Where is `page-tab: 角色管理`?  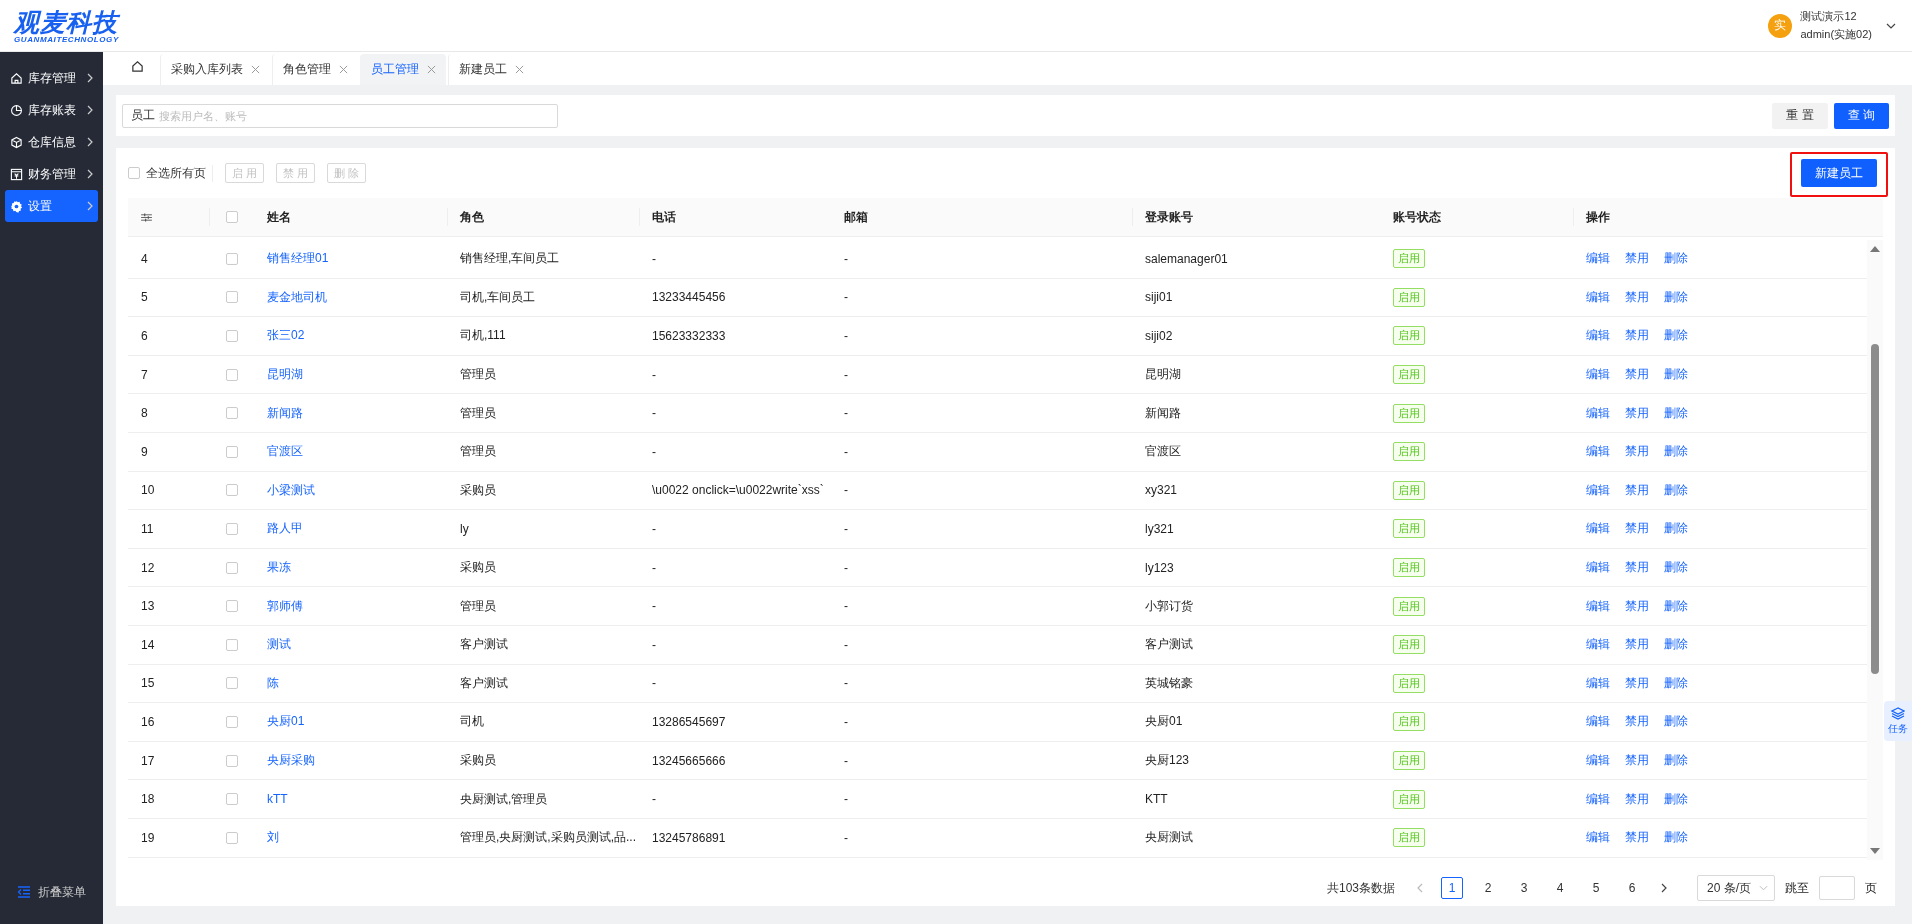
page-tab: 角色管理 is located at coordinates (315, 70).